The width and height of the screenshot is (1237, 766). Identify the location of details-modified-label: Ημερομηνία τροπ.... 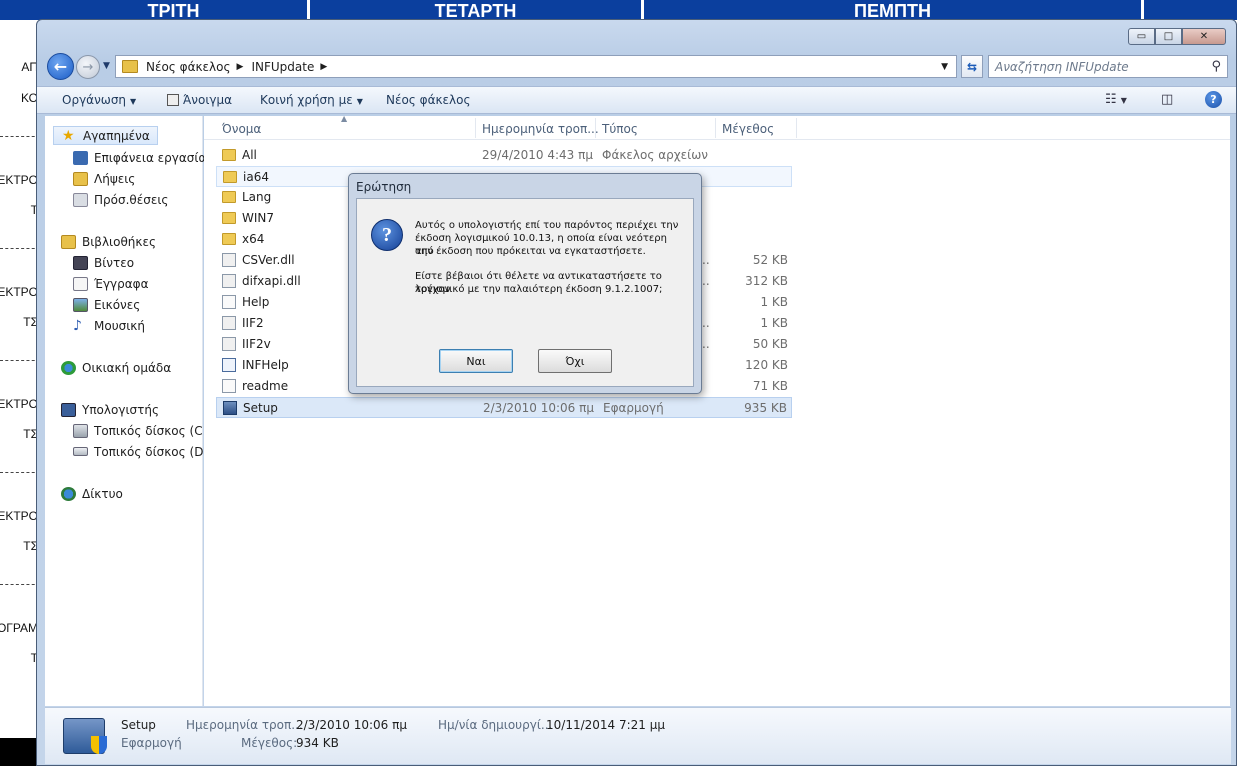
(244, 725).